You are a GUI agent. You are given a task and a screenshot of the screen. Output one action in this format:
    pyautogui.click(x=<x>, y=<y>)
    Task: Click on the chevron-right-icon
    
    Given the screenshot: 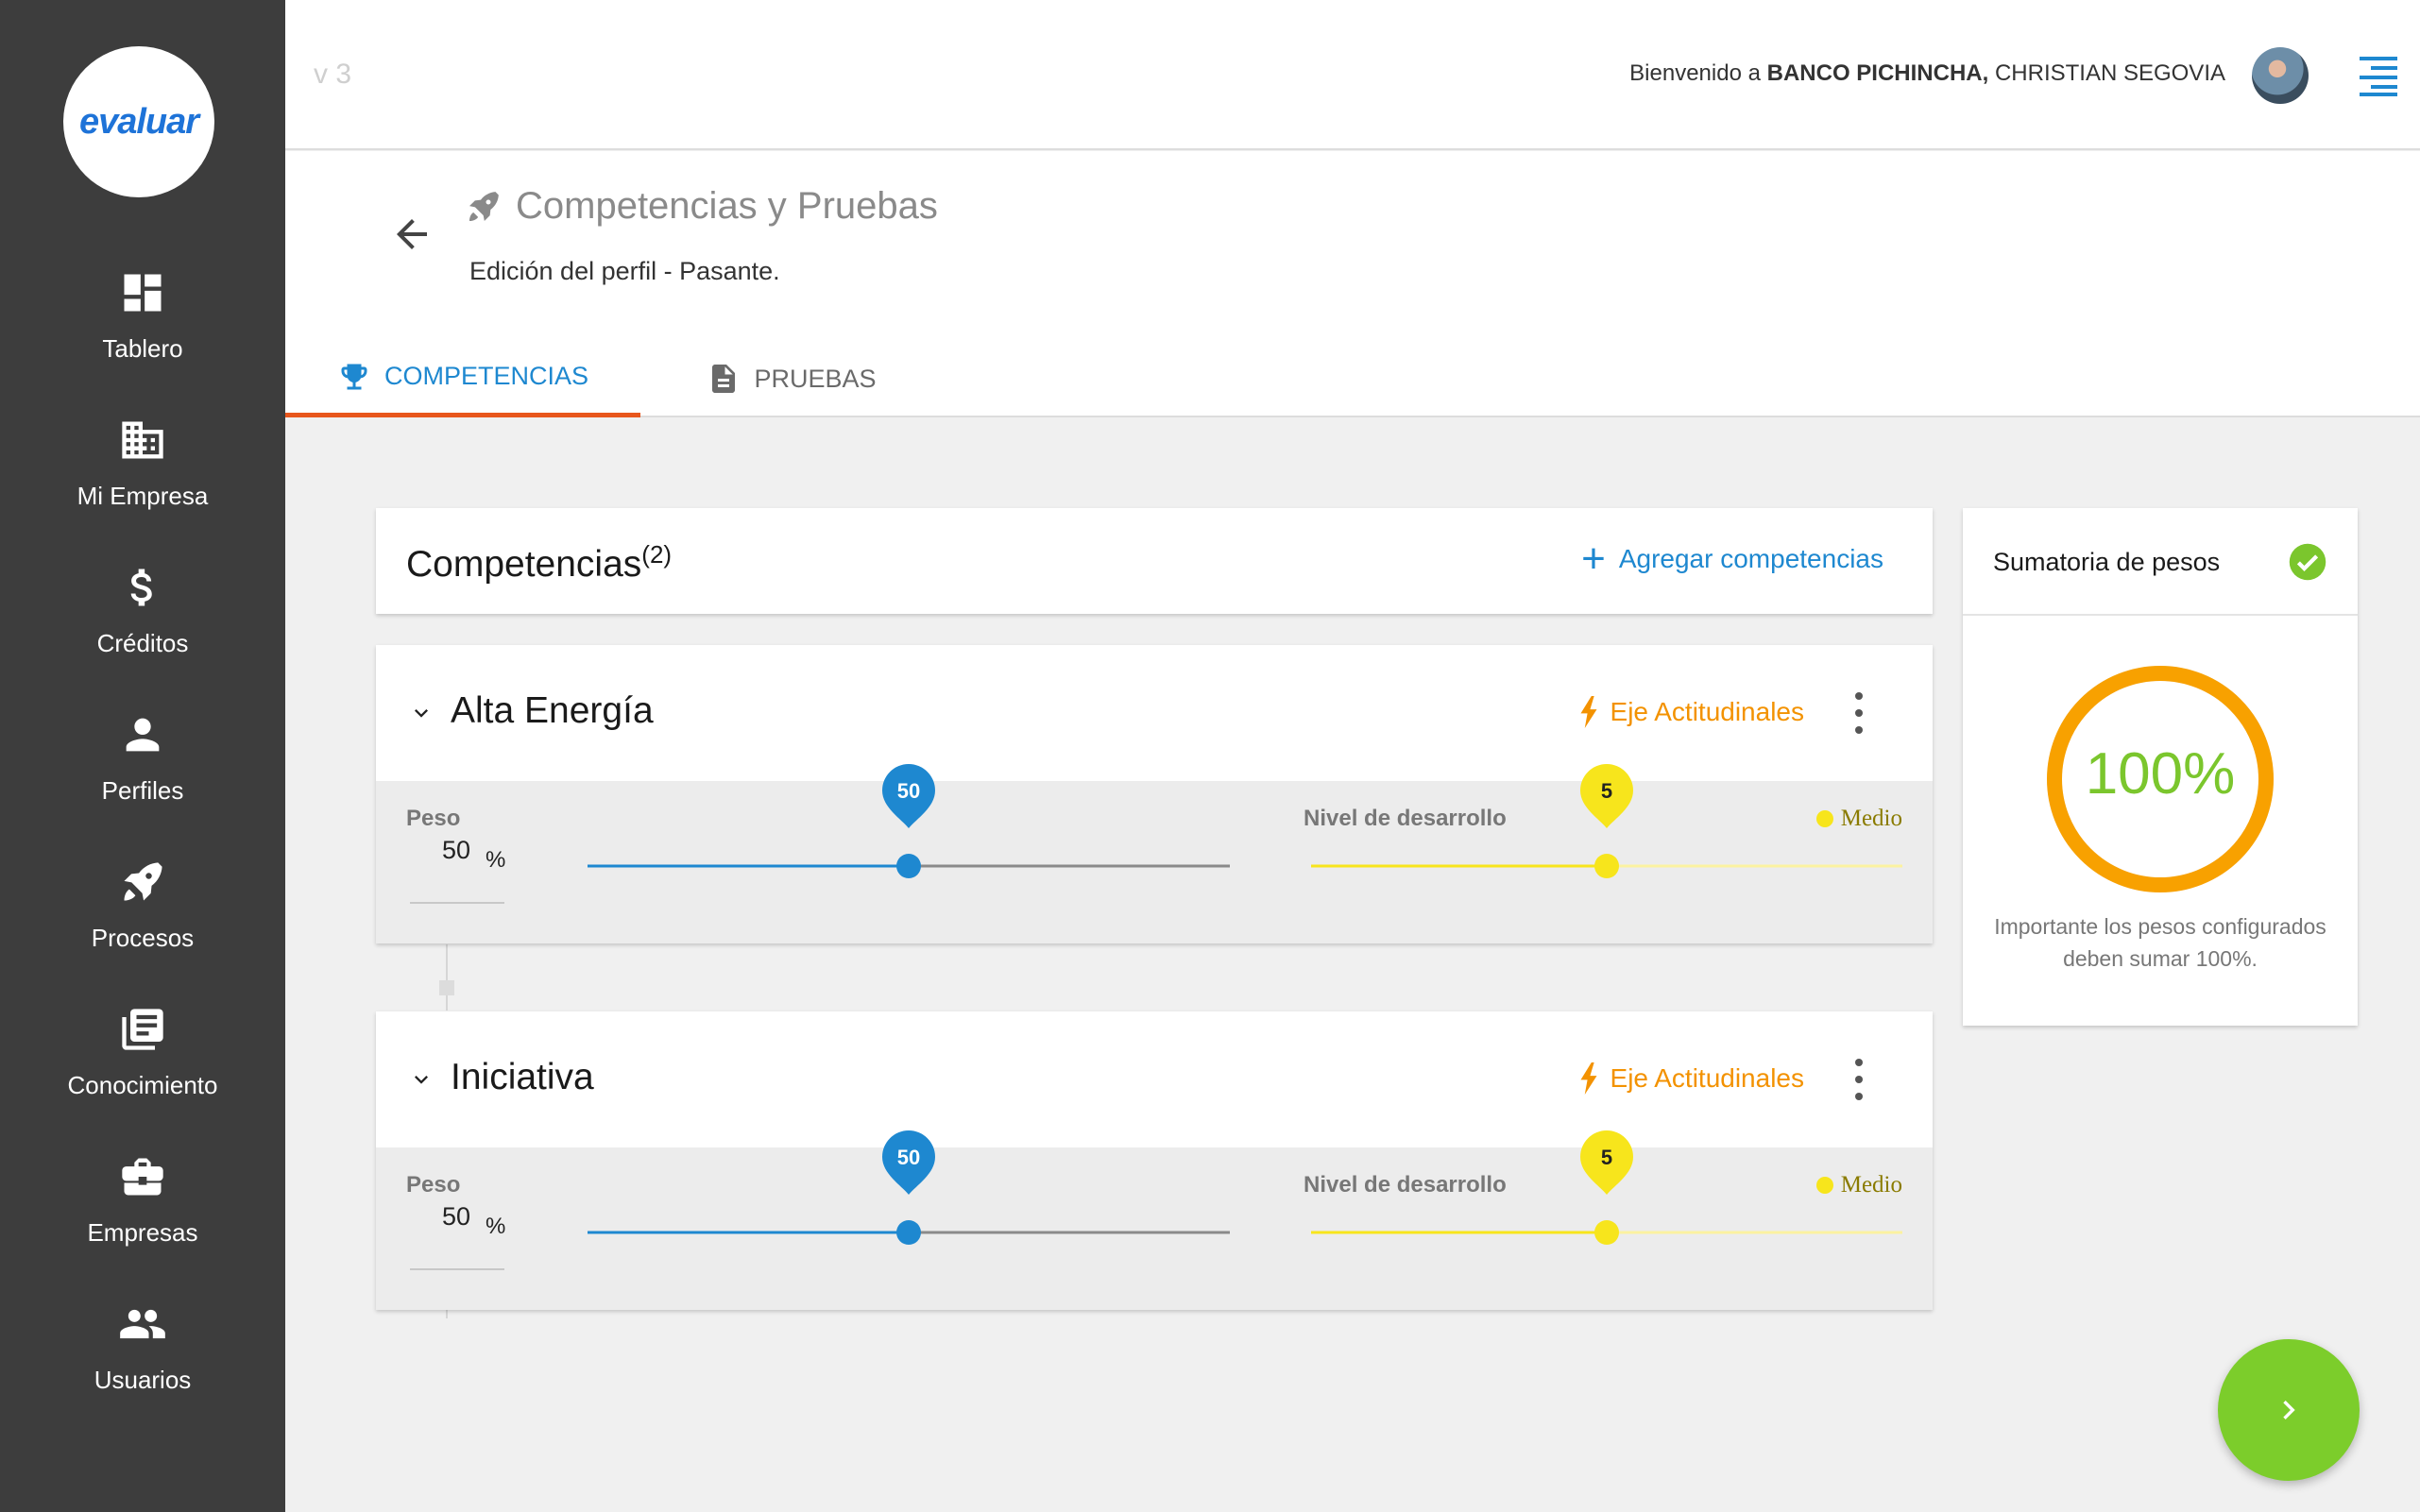 What is the action you would take?
    pyautogui.click(x=2289, y=1410)
    